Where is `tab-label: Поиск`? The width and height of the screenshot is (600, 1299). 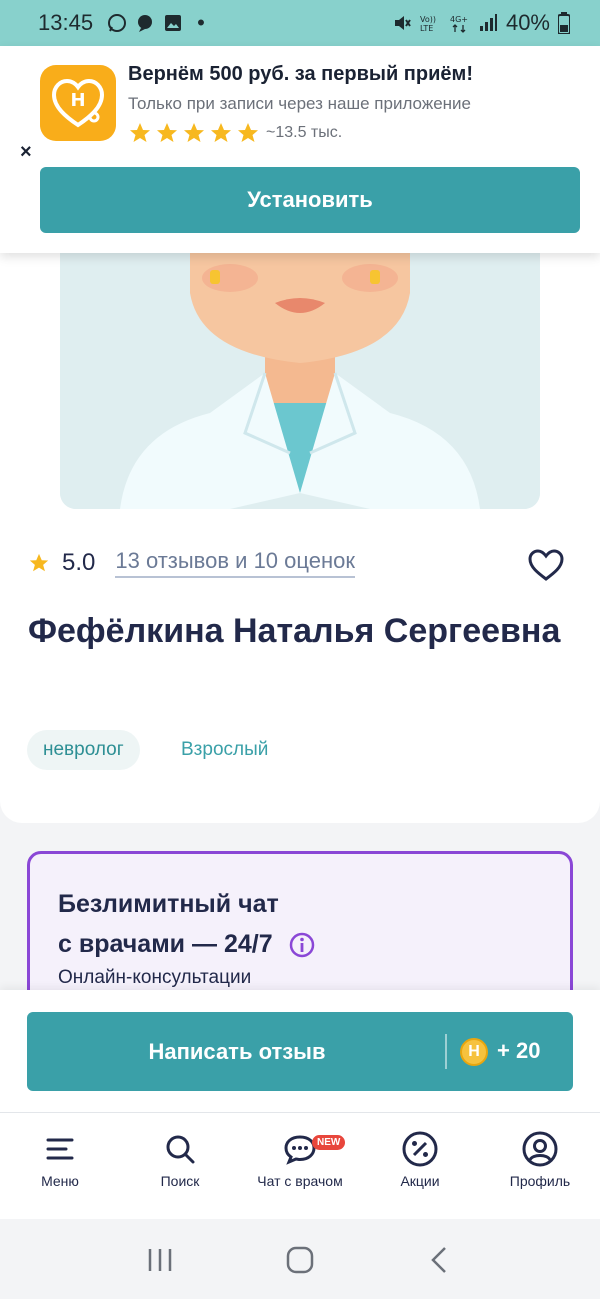 tab-label: Поиск is located at coordinates (180, 1181).